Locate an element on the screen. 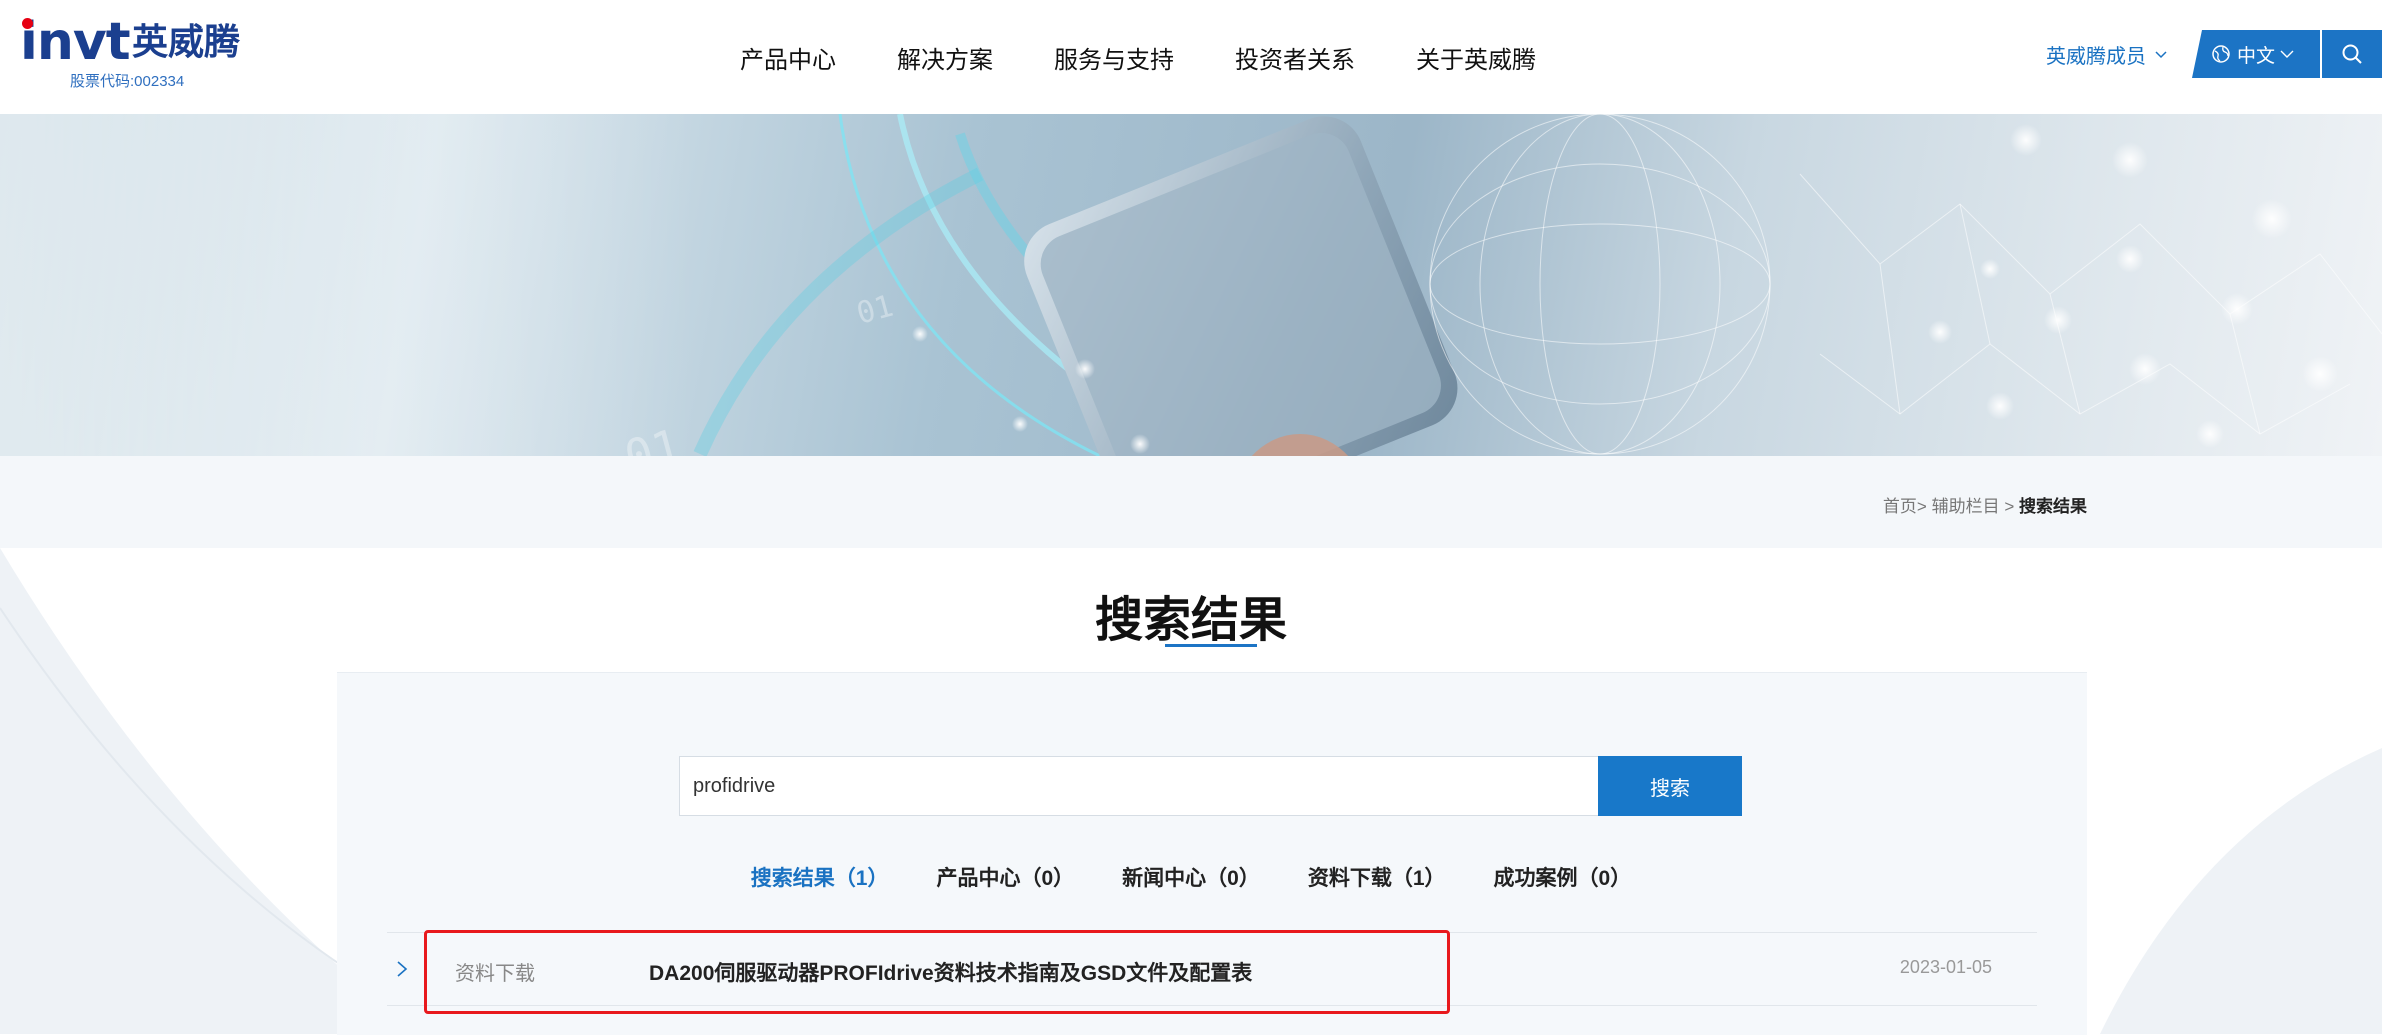 Image resolution: width=2382 pixels, height=1035 pixels. search-icon is located at coordinates (2352, 54).